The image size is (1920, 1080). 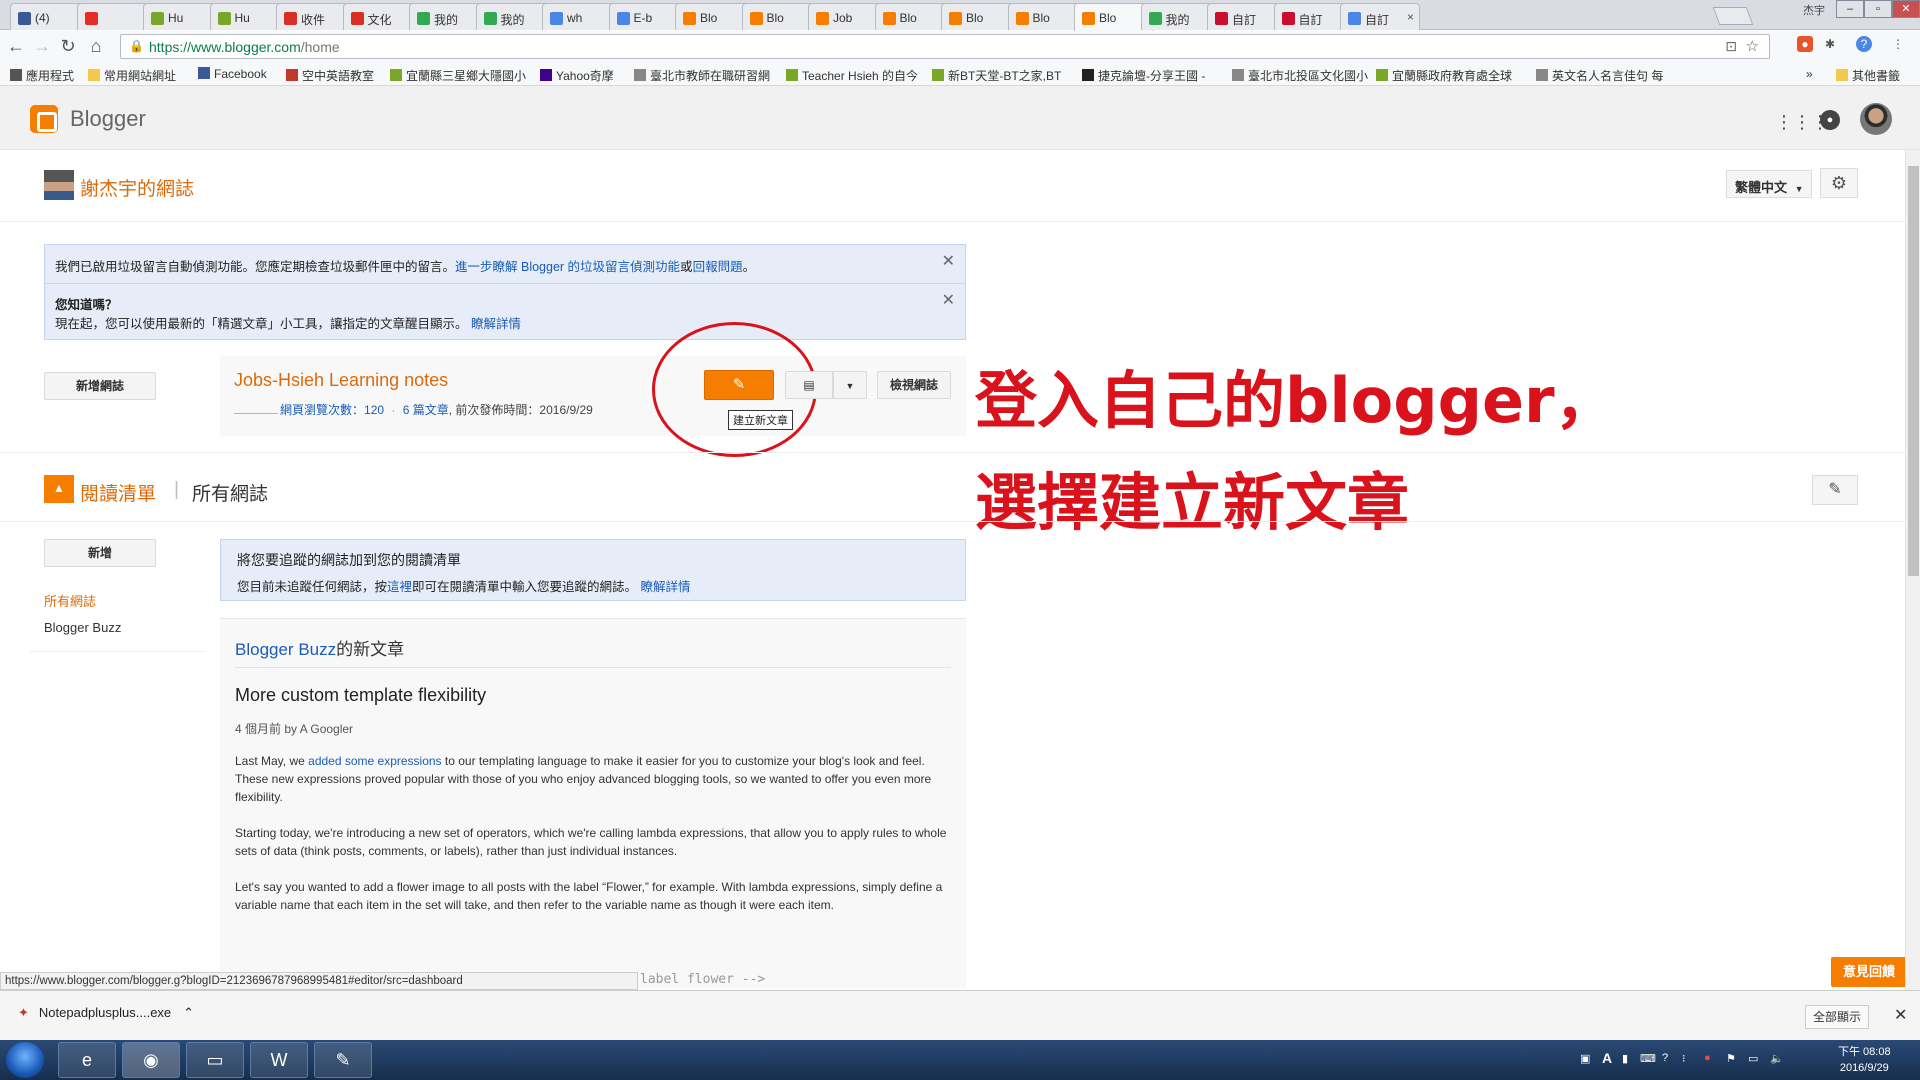 What do you see at coordinates (1830, 120) in the screenshot?
I see `notifications-icon: ●` at bounding box center [1830, 120].